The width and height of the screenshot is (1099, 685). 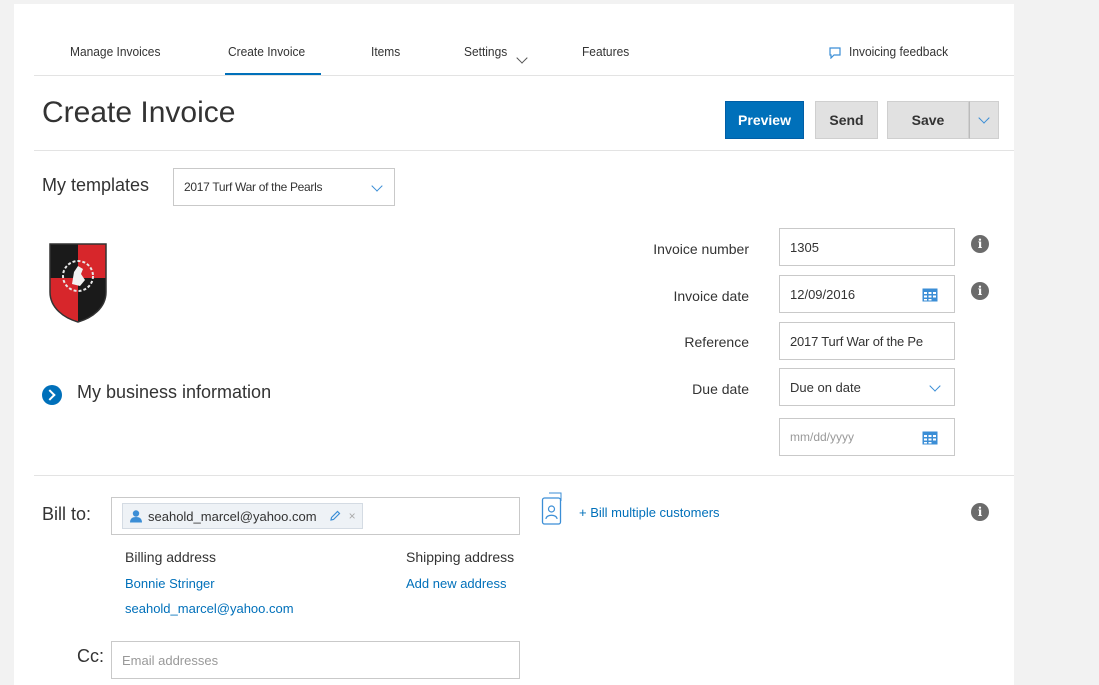 What do you see at coordinates (485, 51) in the screenshot?
I see `nav-settings: Settings` at bounding box center [485, 51].